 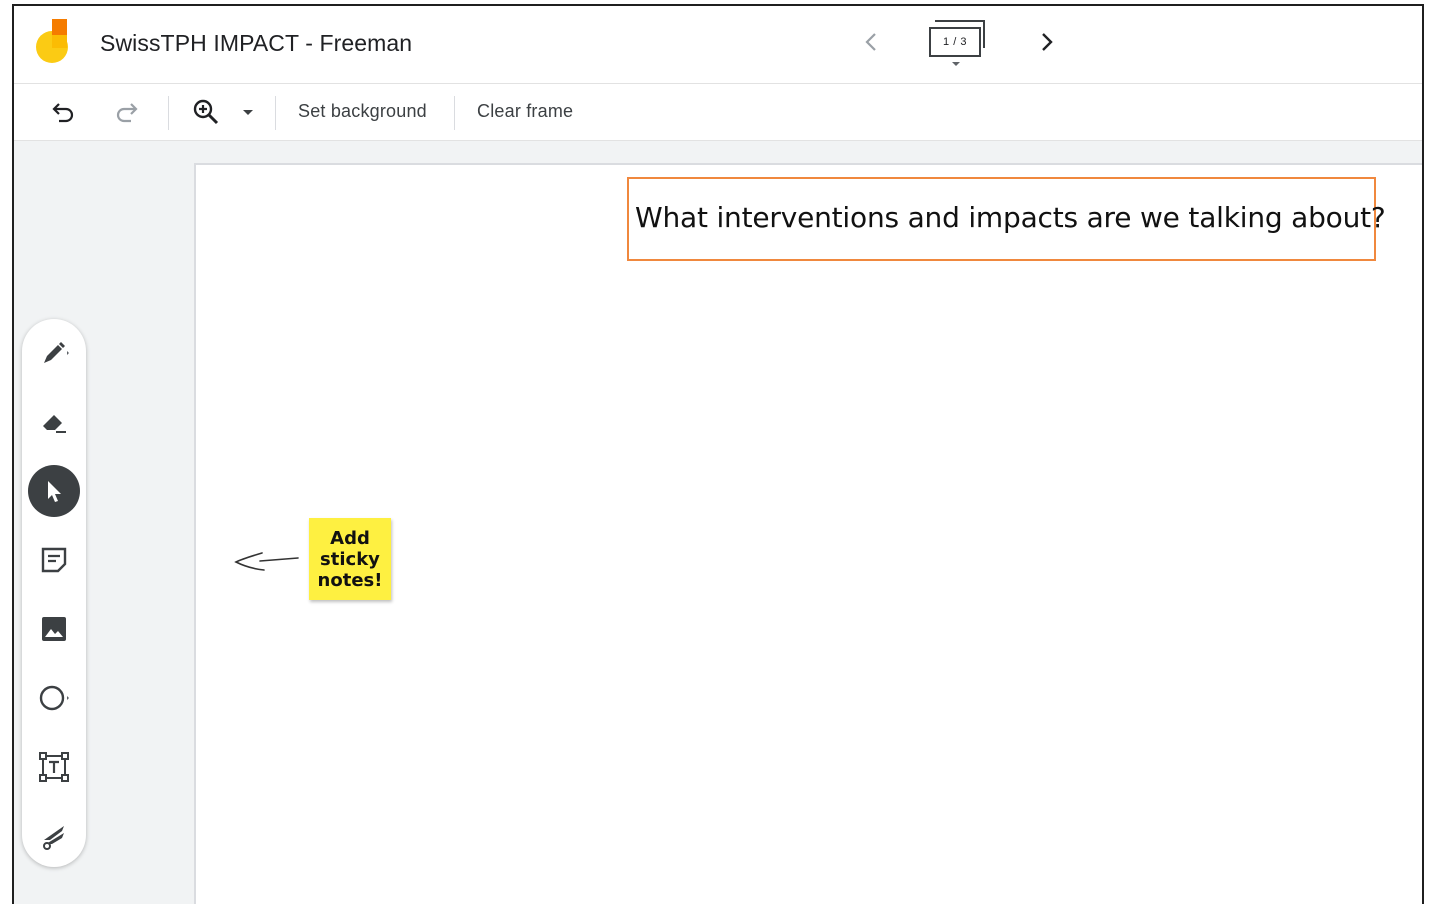 I want to click on hand-drawn-arrow, so click(x=267, y=562).